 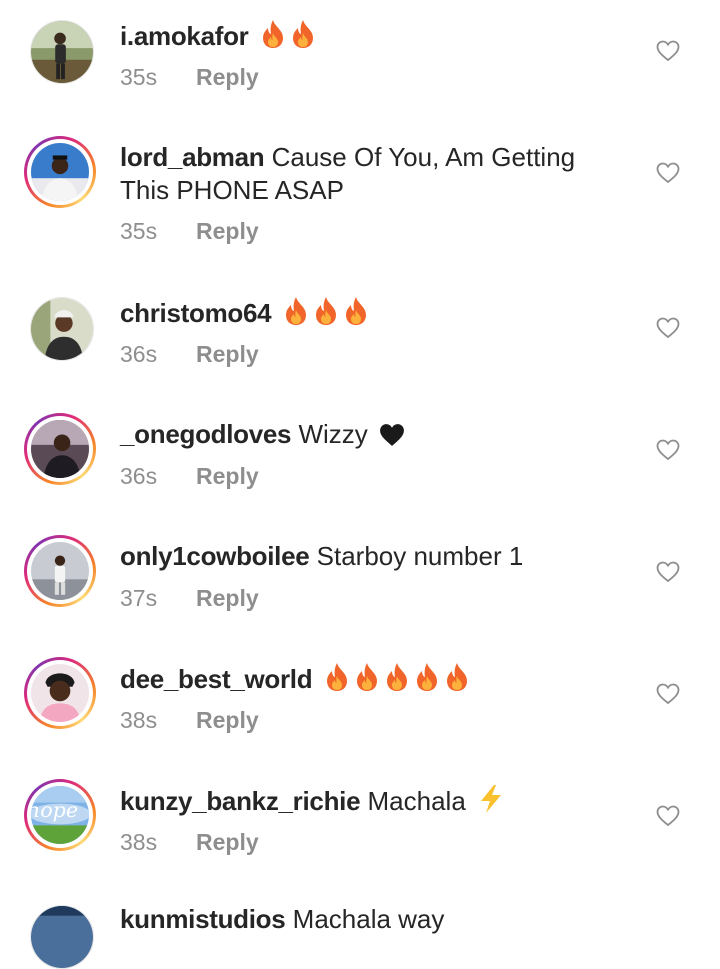 What do you see at coordinates (240, 801) in the screenshot?
I see `comment-username: kunzy_bankz_richie` at bounding box center [240, 801].